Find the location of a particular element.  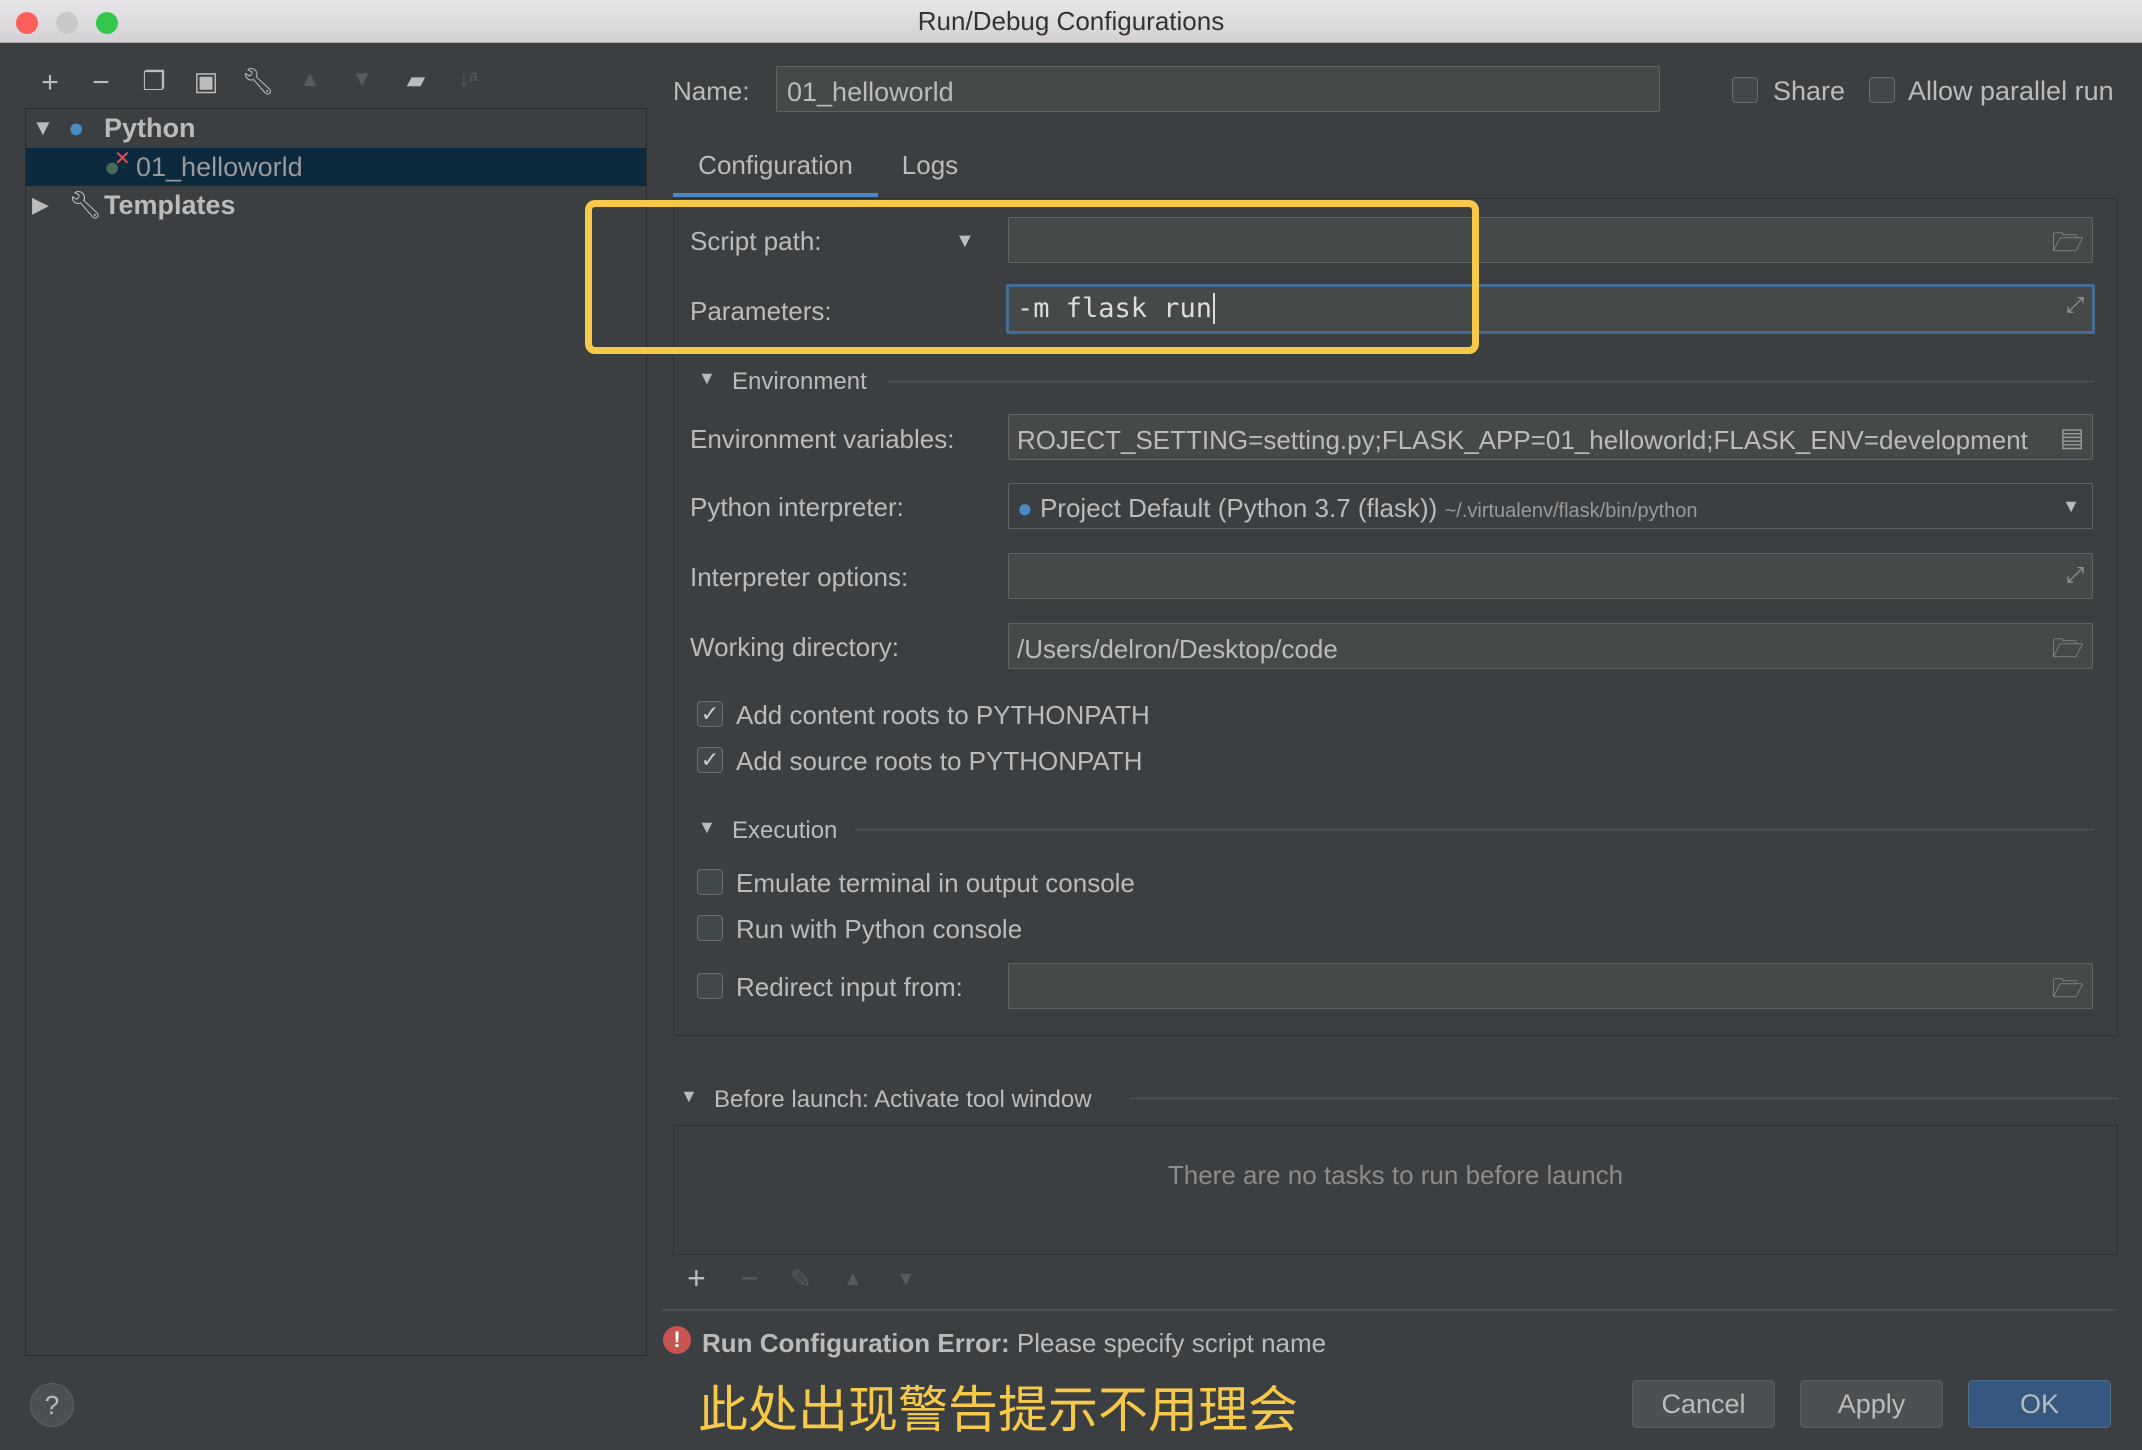

expand-arrow-icon: ▼ is located at coordinates (43, 128).